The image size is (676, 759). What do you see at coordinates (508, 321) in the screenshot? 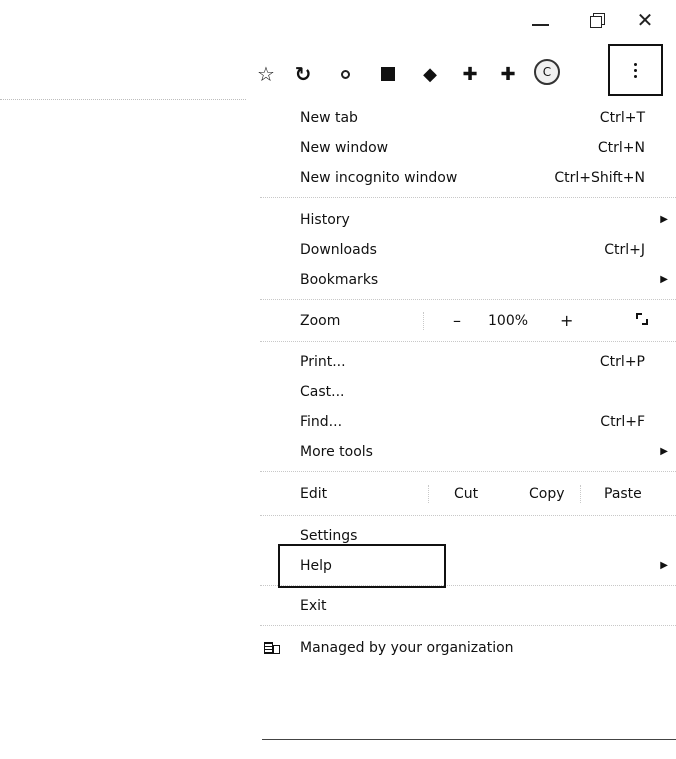
I see `zoom-value: 100%` at bounding box center [508, 321].